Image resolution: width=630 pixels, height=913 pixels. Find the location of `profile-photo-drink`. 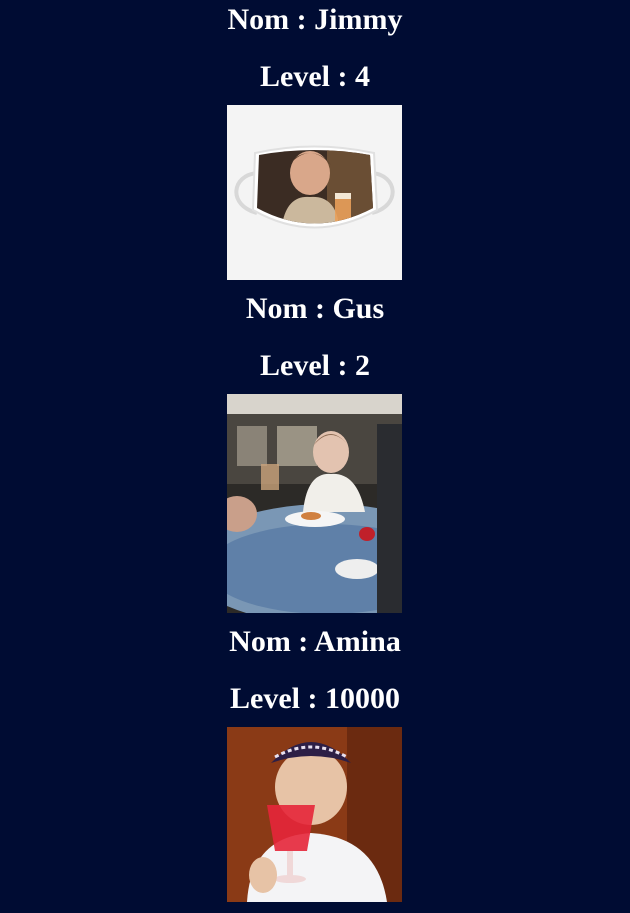

profile-photo-drink is located at coordinates (314, 814).